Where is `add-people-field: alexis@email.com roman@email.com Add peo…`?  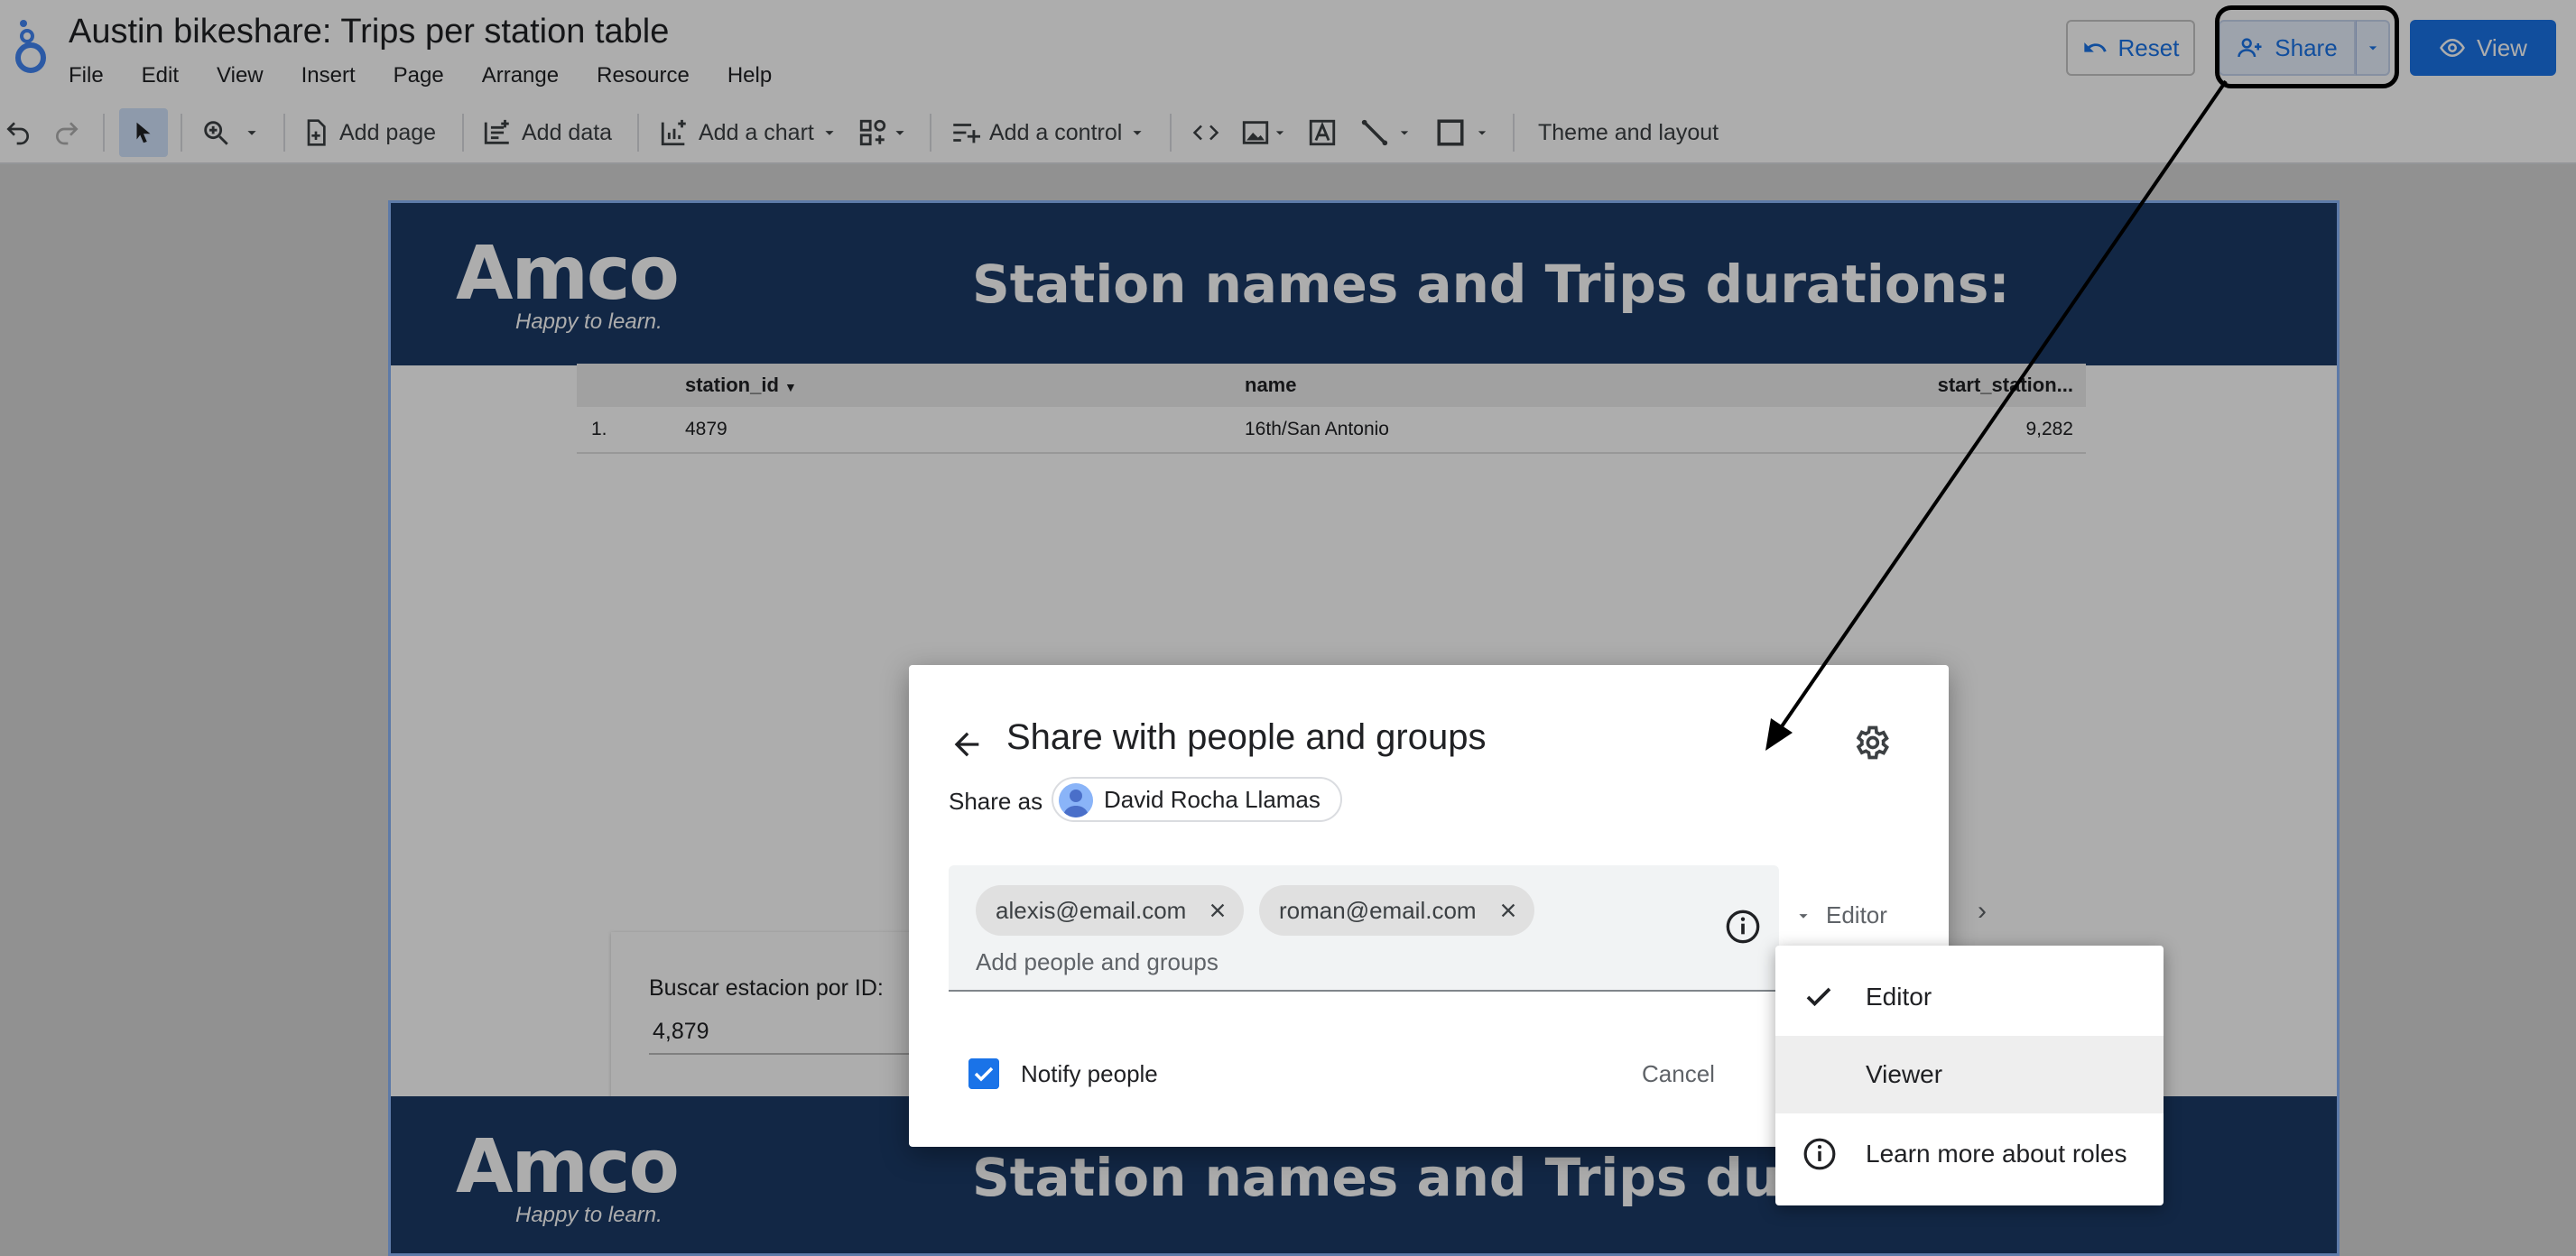
add-people-field: alexis@email.com roman@email.com Add peo… is located at coordinates (1364, 928).